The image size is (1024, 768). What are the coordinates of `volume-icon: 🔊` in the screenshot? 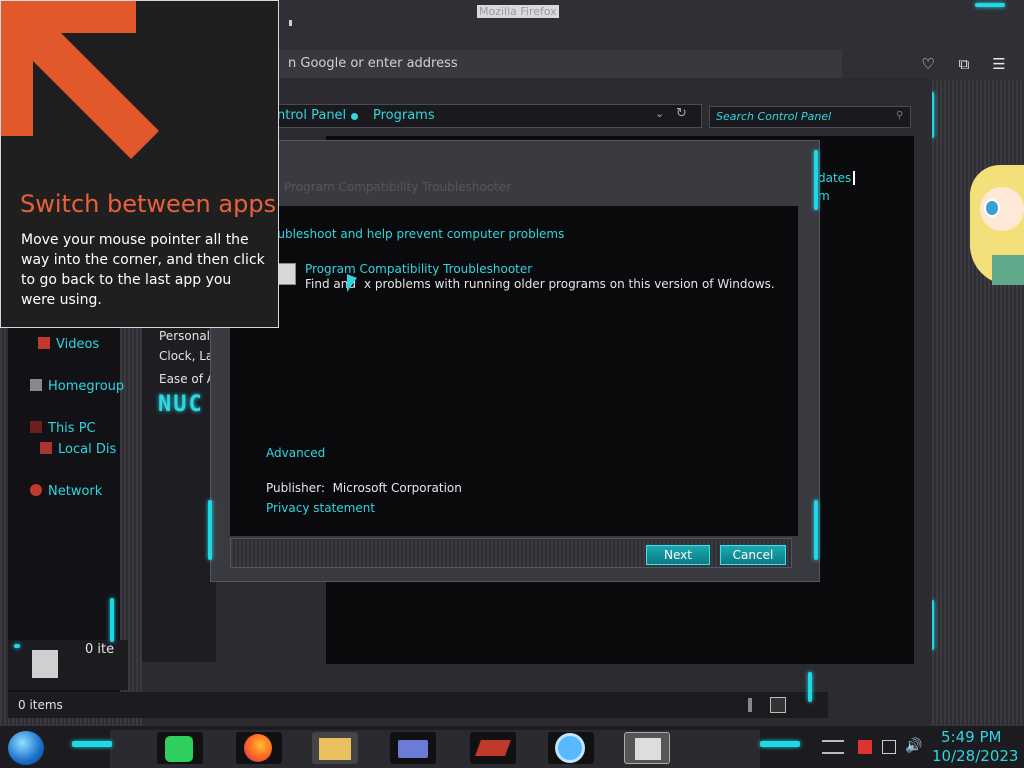 It's located at (913, 746).